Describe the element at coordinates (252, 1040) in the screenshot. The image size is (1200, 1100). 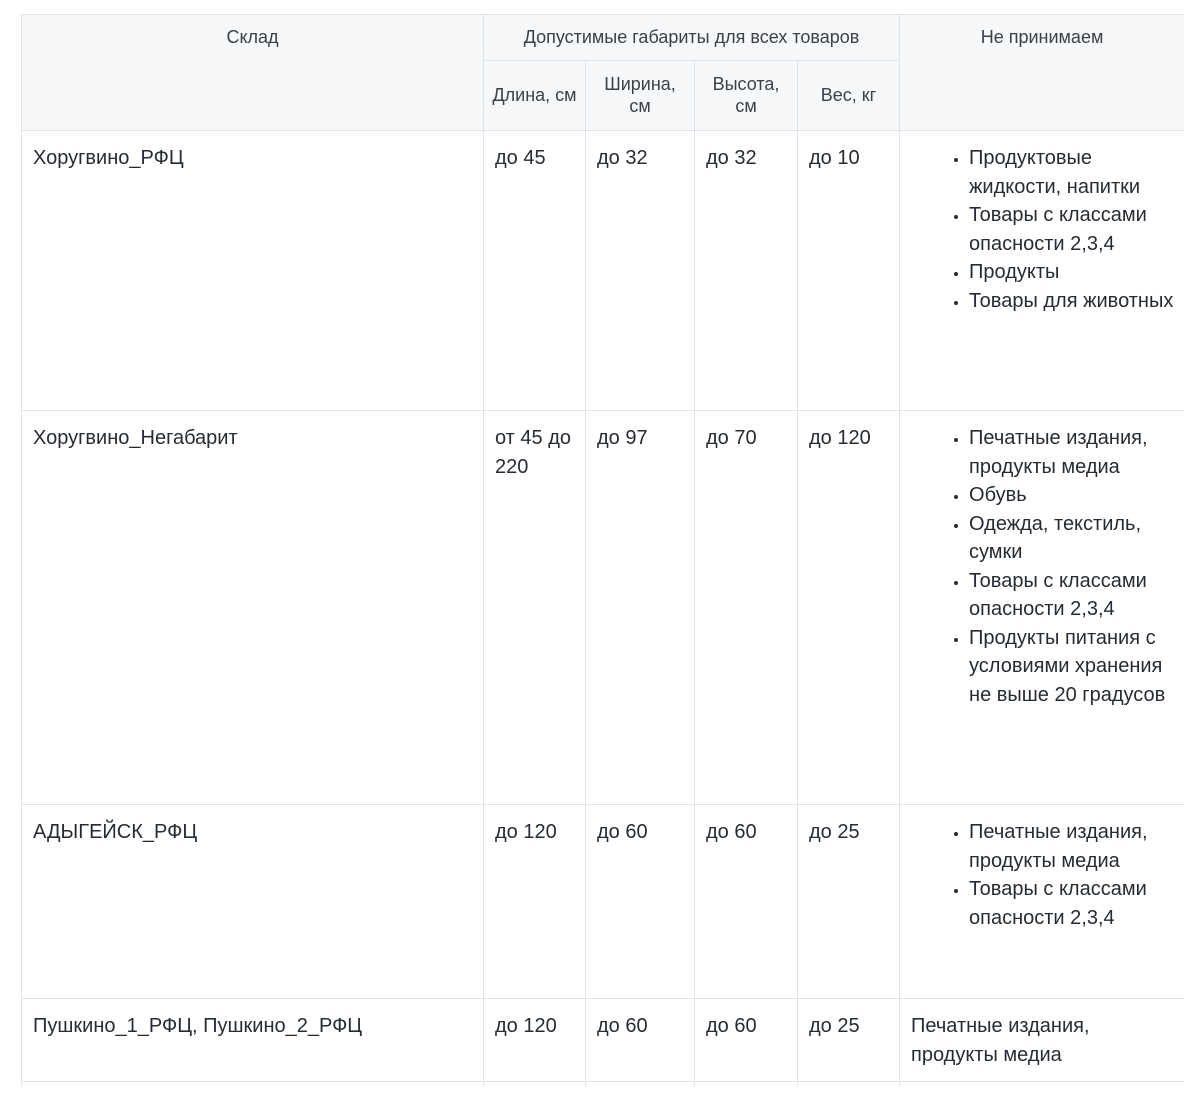
I see `cell-warehouse: Пушкино_1_РФЦ, Пушкино_2_РФЦ` at that location.